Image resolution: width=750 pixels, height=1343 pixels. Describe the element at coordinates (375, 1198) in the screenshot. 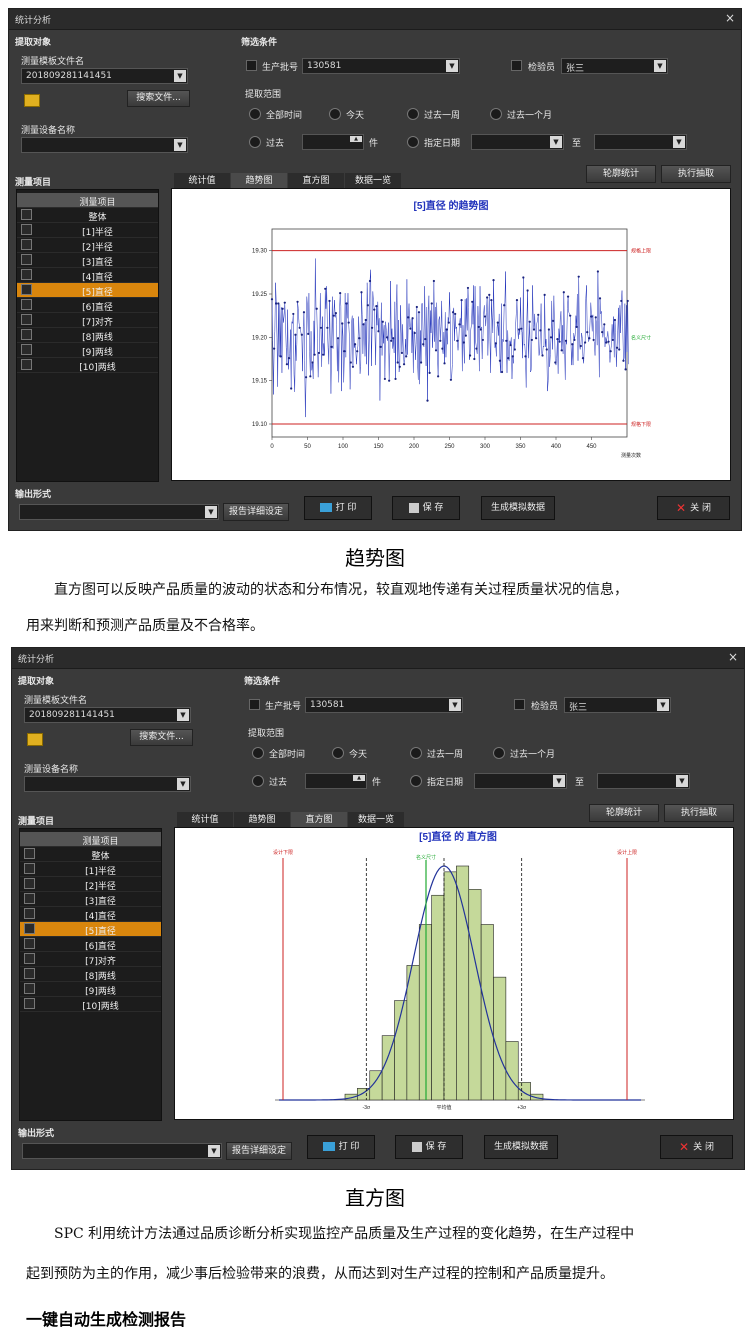

I see `caption-histogram: 直方图` at that location.